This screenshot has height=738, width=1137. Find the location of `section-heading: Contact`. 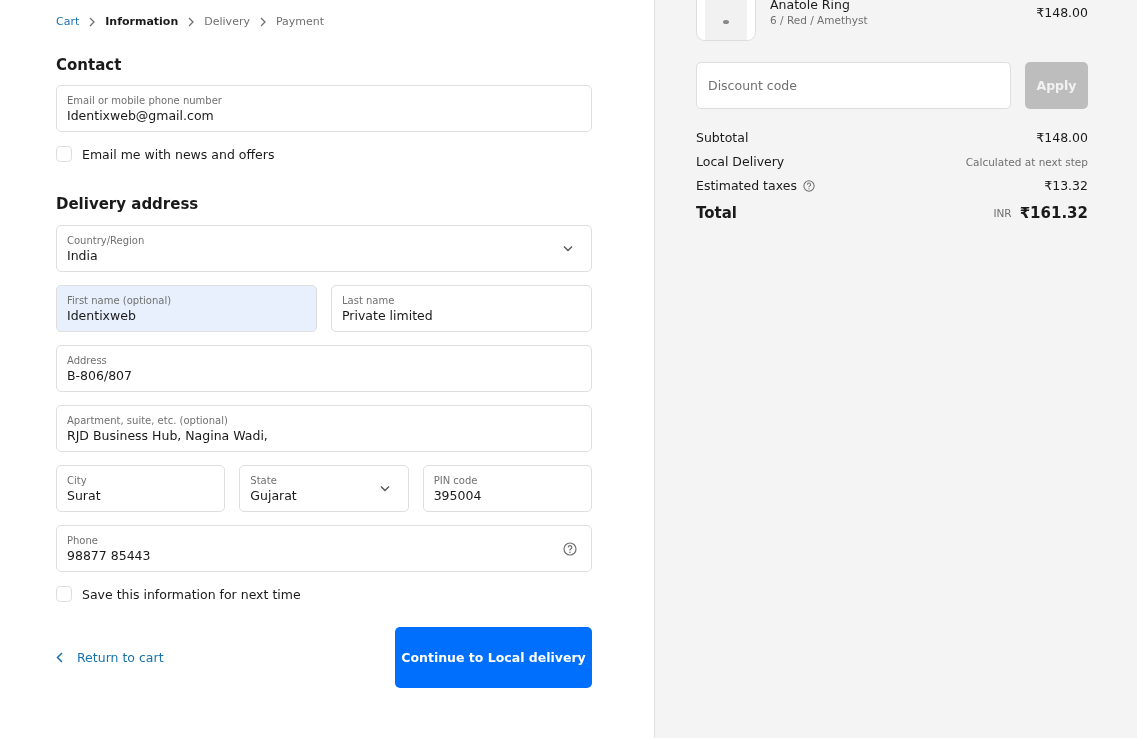

section-heading: Contact is located at coordinates (89, 65).